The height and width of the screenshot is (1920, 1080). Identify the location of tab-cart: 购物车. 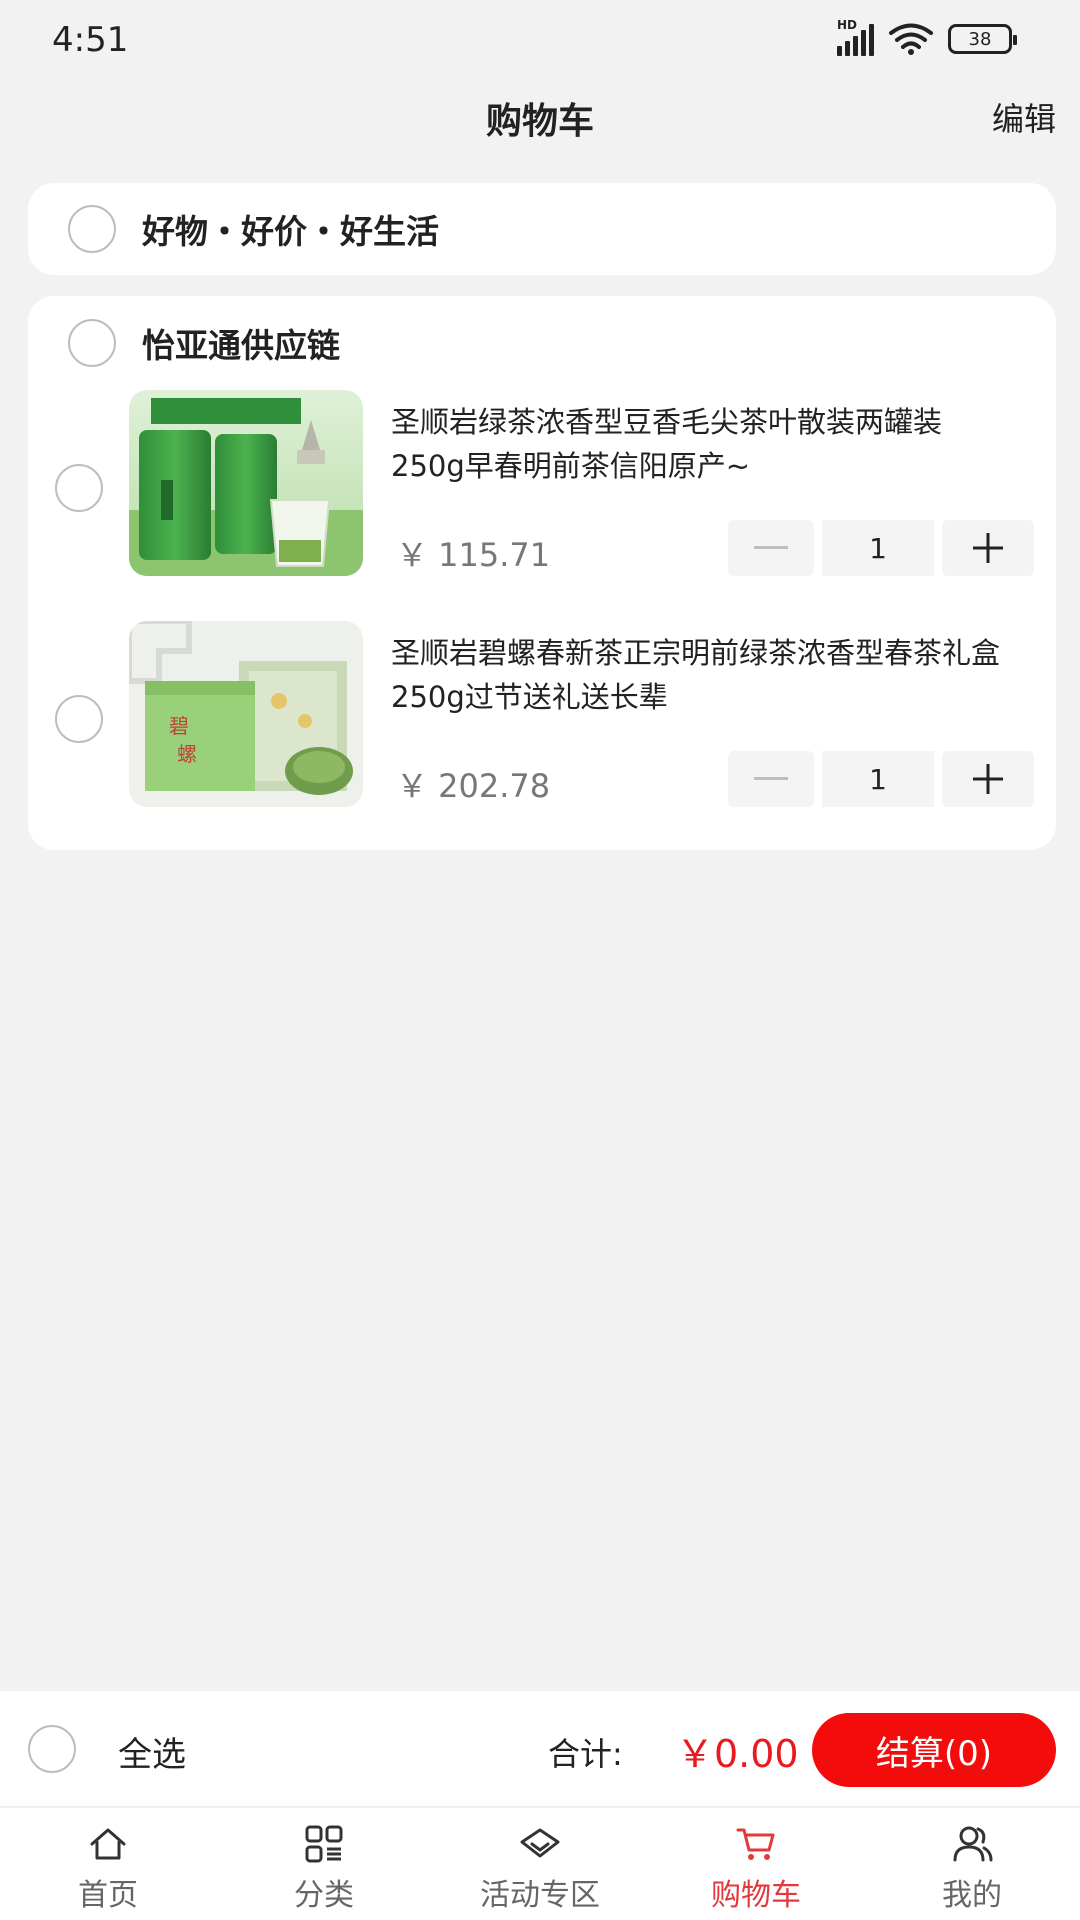
(756, 1864).